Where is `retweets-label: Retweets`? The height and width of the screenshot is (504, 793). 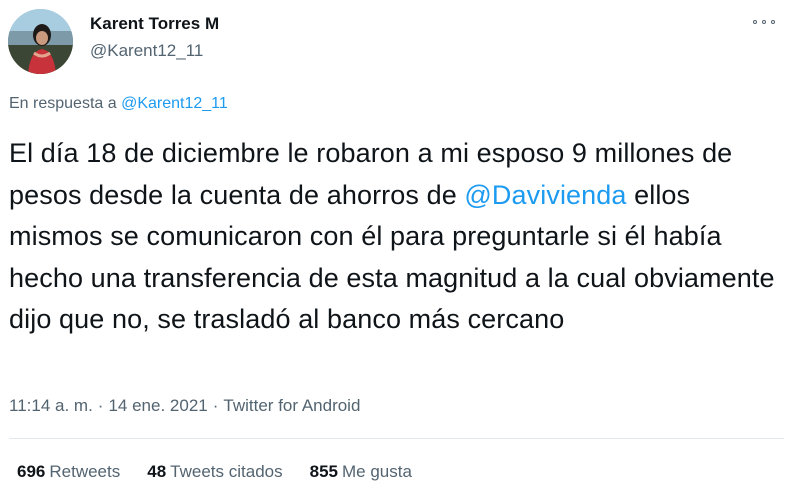
retweets-label: Retweets is located at coordinates (85, 471).